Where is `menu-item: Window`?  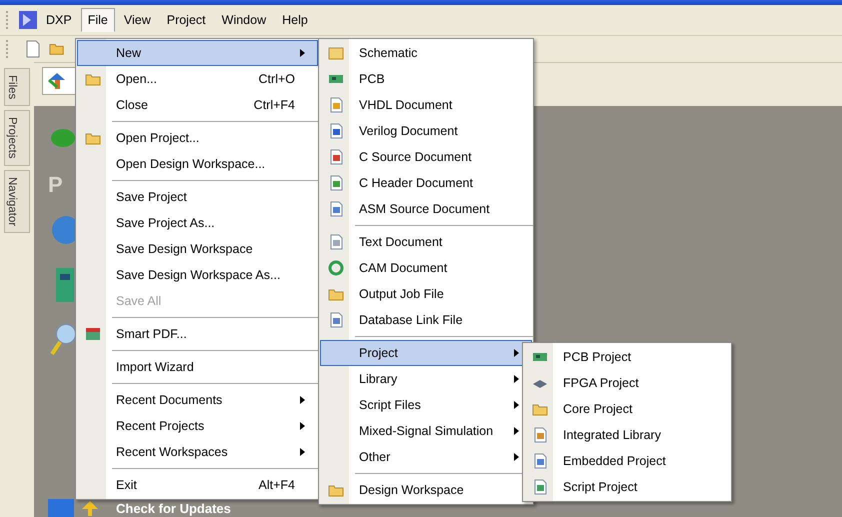
menu-item: Window is located at coordinates (244, 20).